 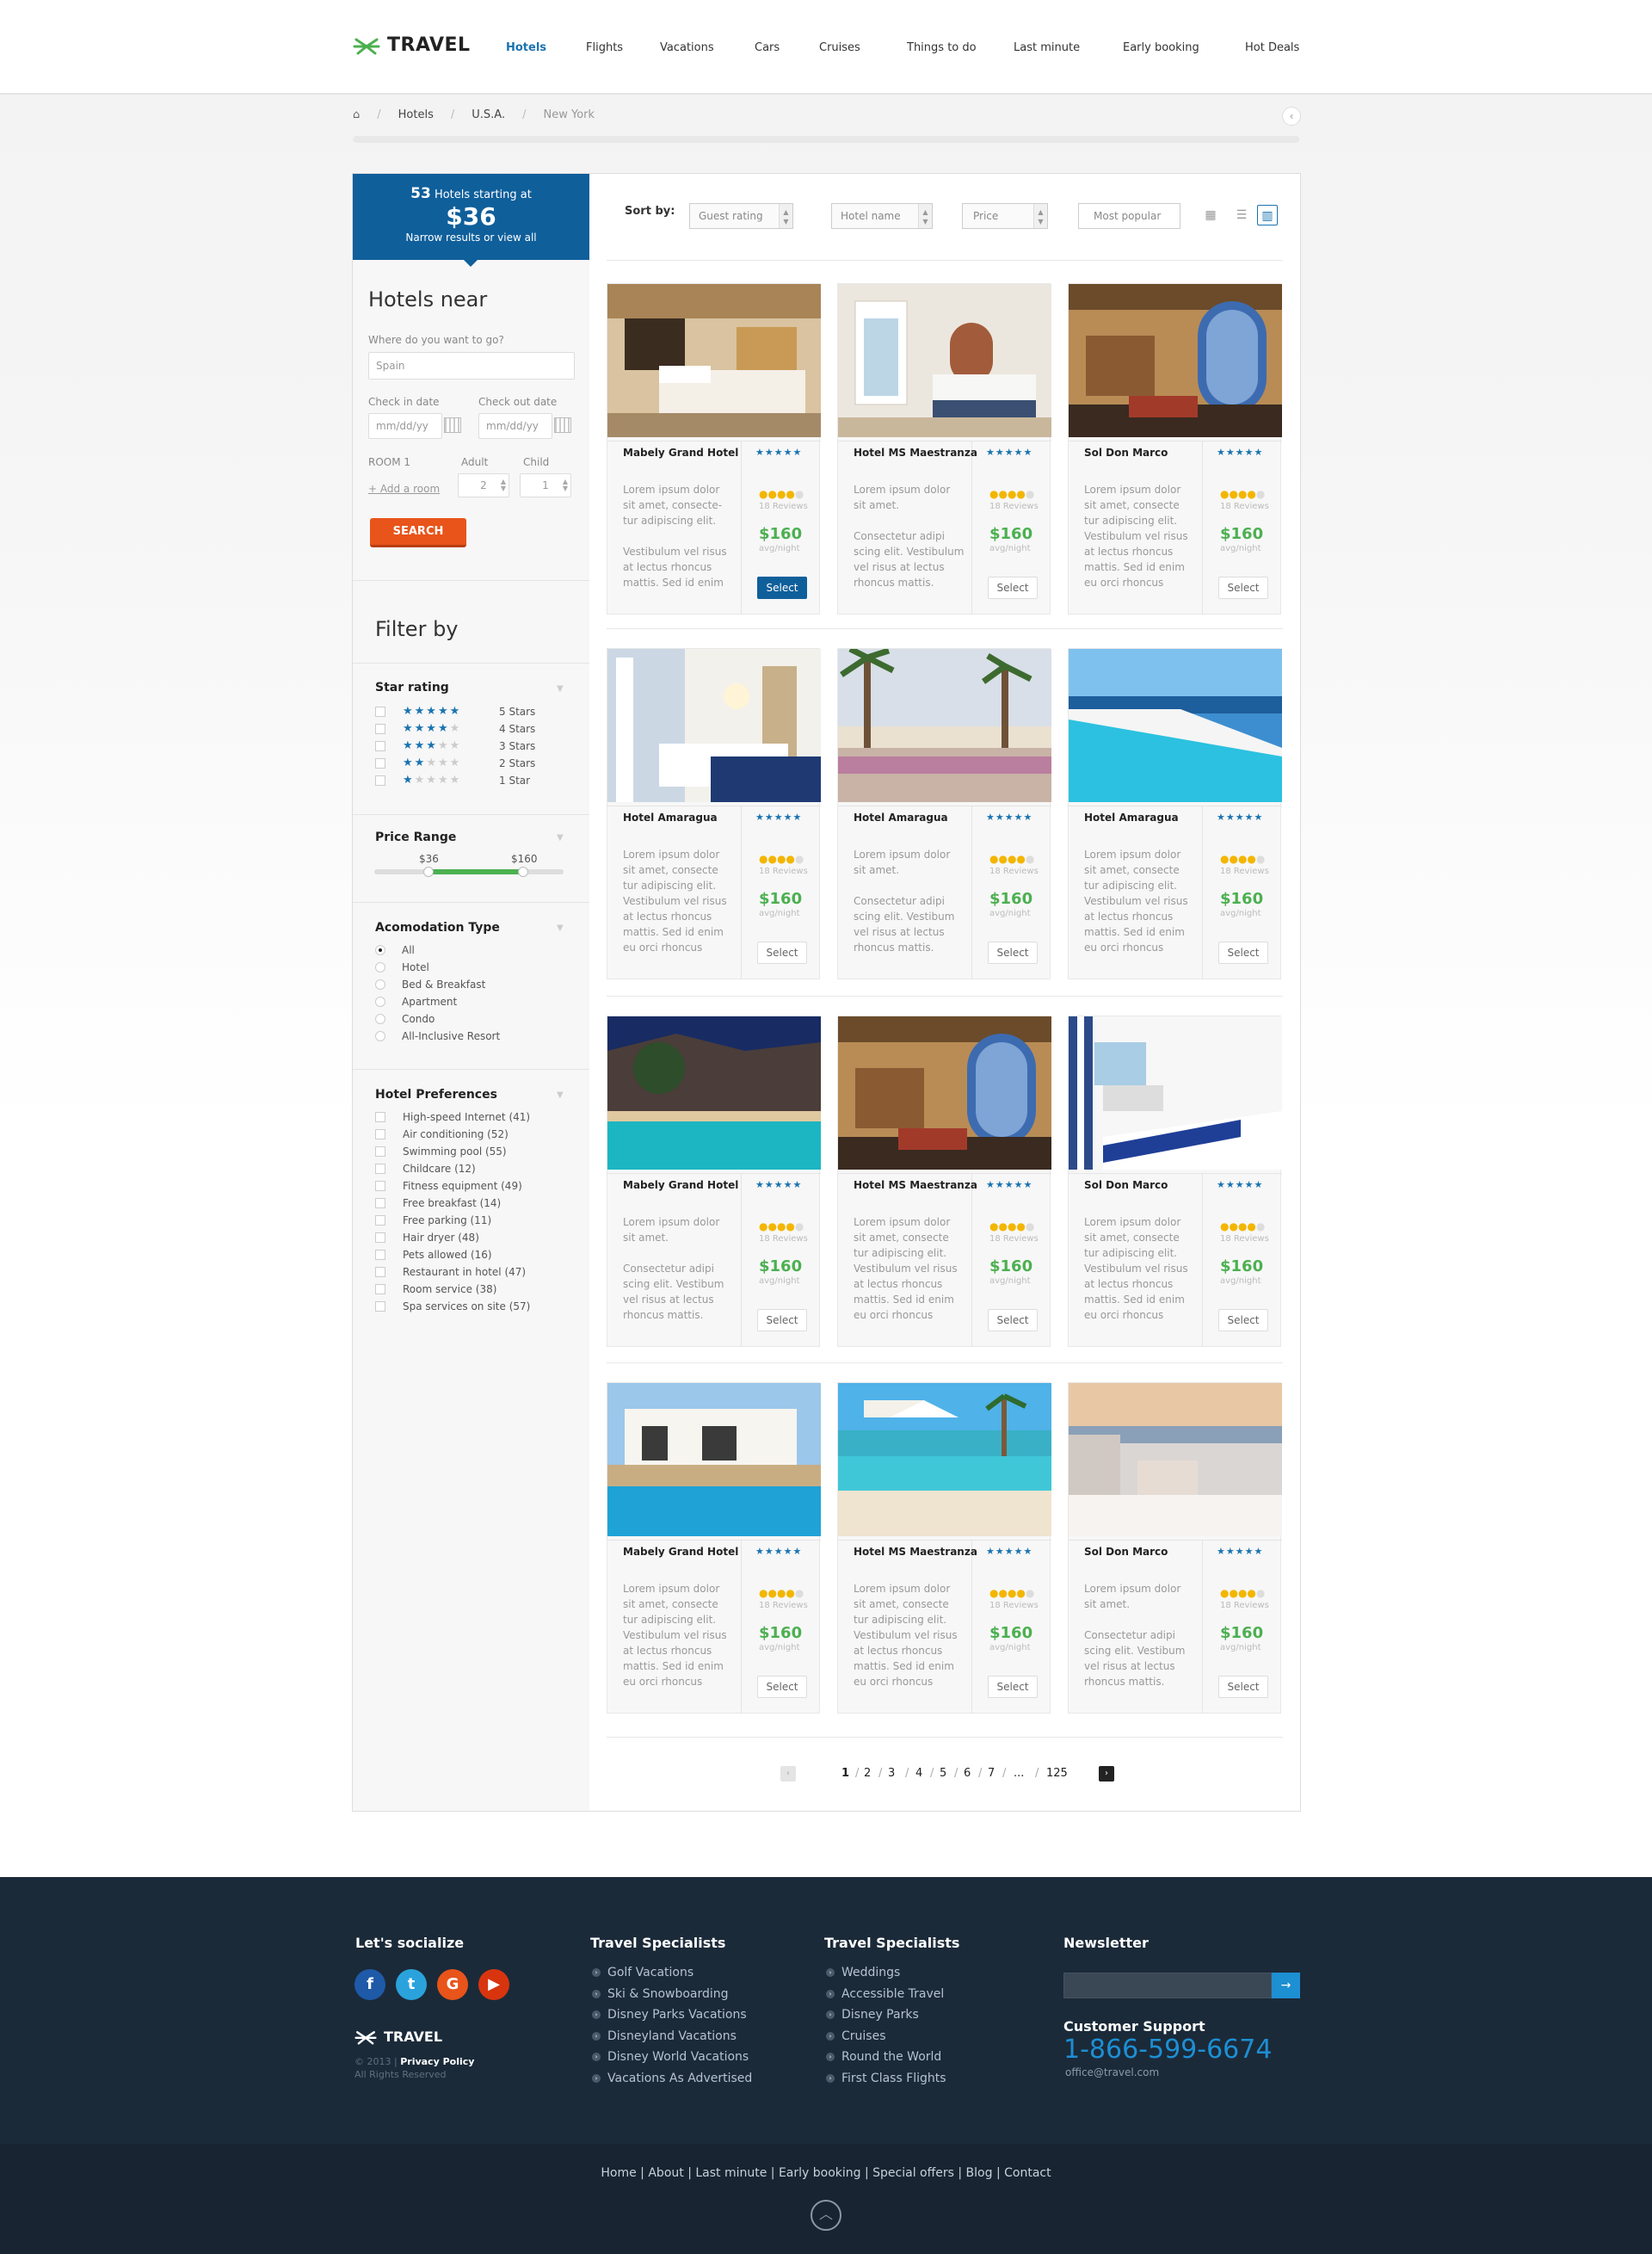 I want to click on nav-item: Hot Deals, so click(x=1272, y=48).